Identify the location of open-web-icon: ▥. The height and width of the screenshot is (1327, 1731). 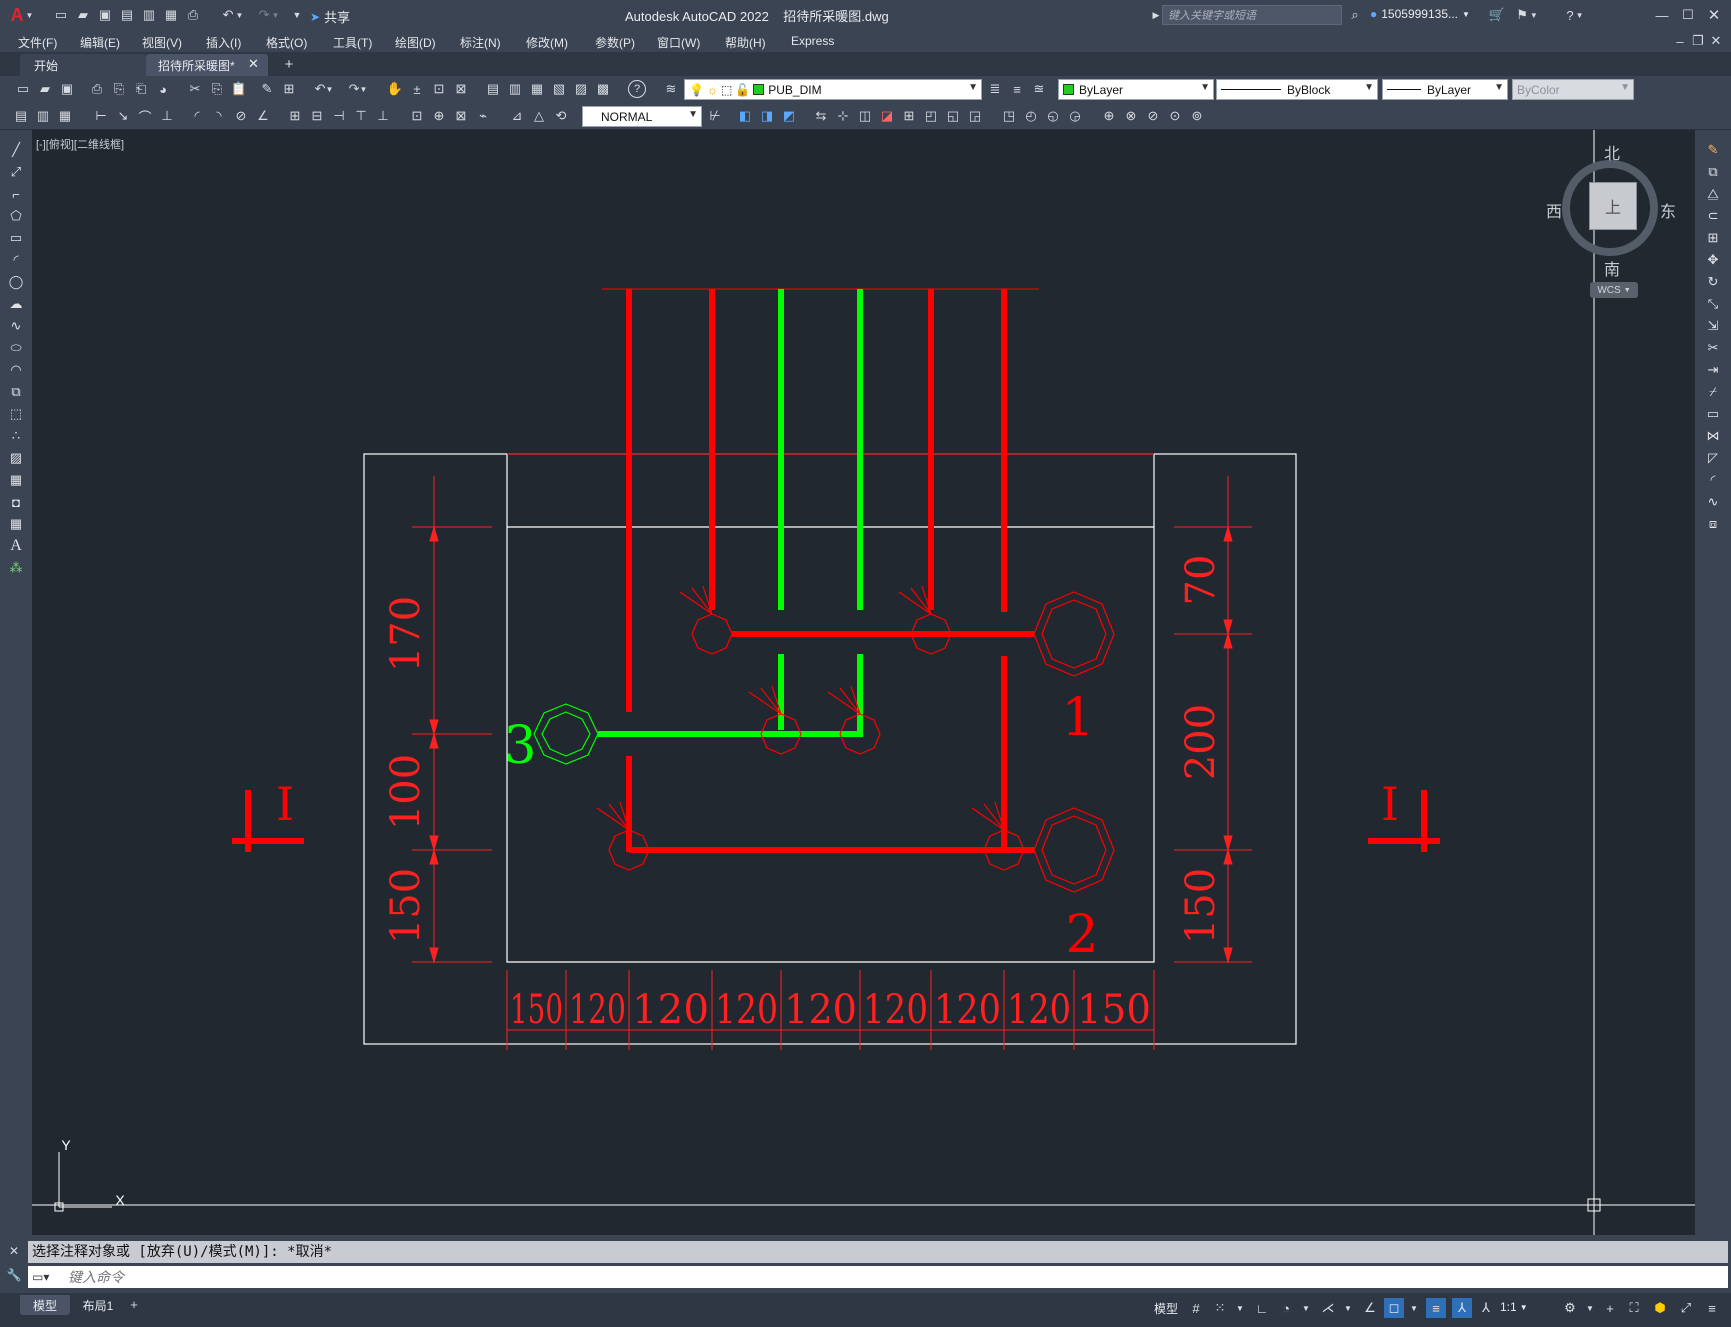
(149, 15).